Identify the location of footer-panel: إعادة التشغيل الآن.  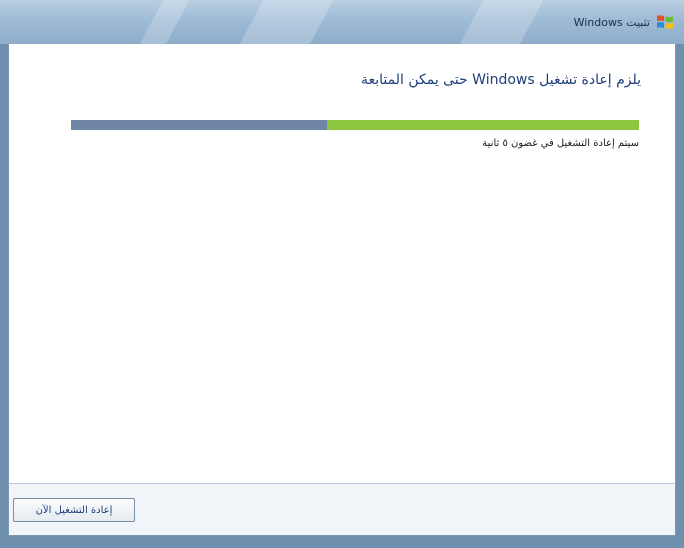
(342, 510).